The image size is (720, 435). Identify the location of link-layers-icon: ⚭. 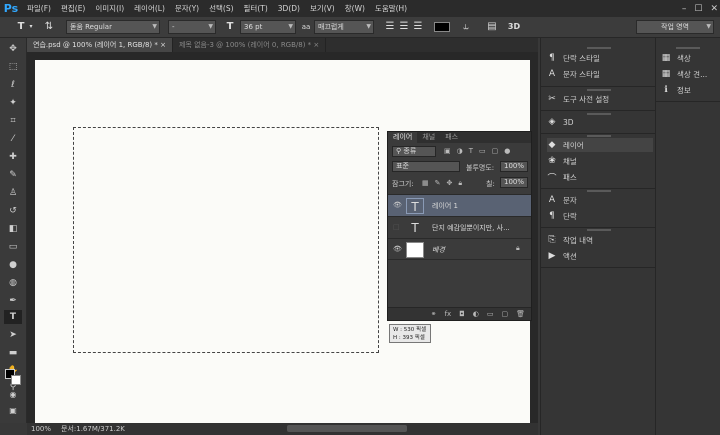
(434, 314).